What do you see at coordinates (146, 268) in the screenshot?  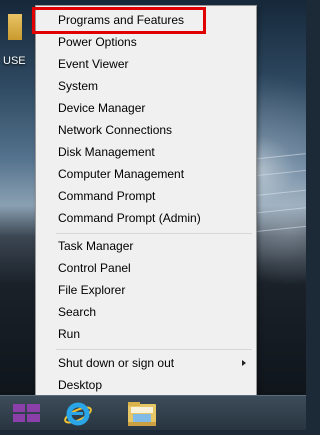 I see `menu-item-control-panel: Control Panel` at bounding box center [146, 268].